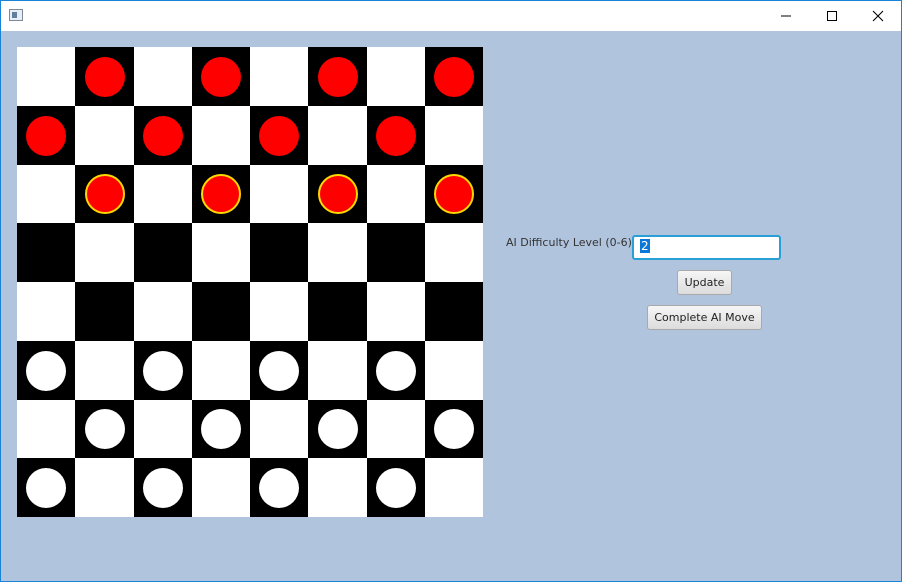  What do you see at coordinates (16, 15) in the screenshot?
I see `app-window-icon` at bounding box center [16, 15].